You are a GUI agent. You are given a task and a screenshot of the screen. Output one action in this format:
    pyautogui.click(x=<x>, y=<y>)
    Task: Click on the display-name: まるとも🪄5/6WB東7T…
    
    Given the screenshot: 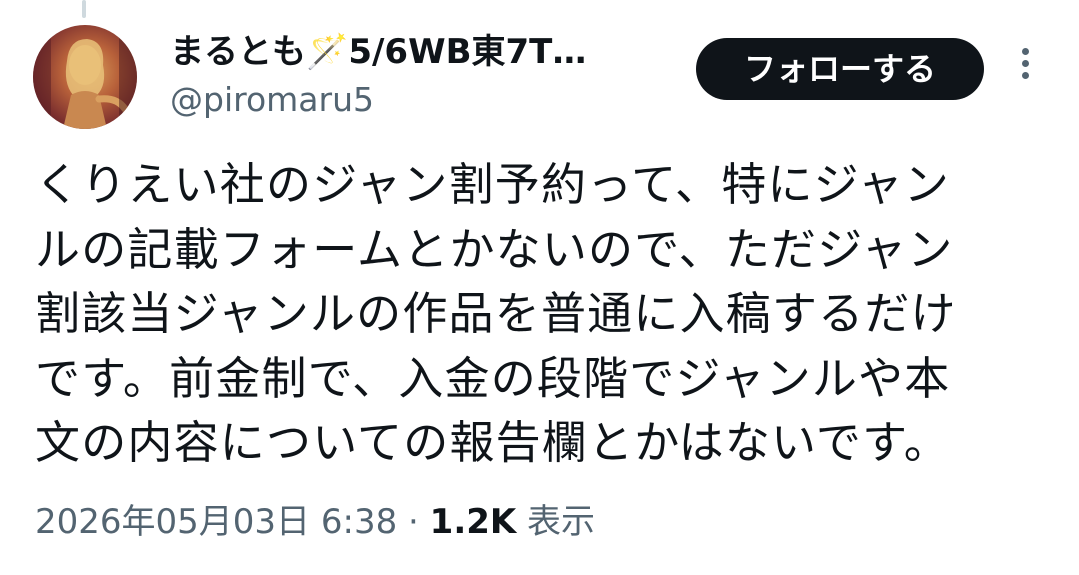 What is the action you would take?
    pyautogui.click(x=425, y=52)
    